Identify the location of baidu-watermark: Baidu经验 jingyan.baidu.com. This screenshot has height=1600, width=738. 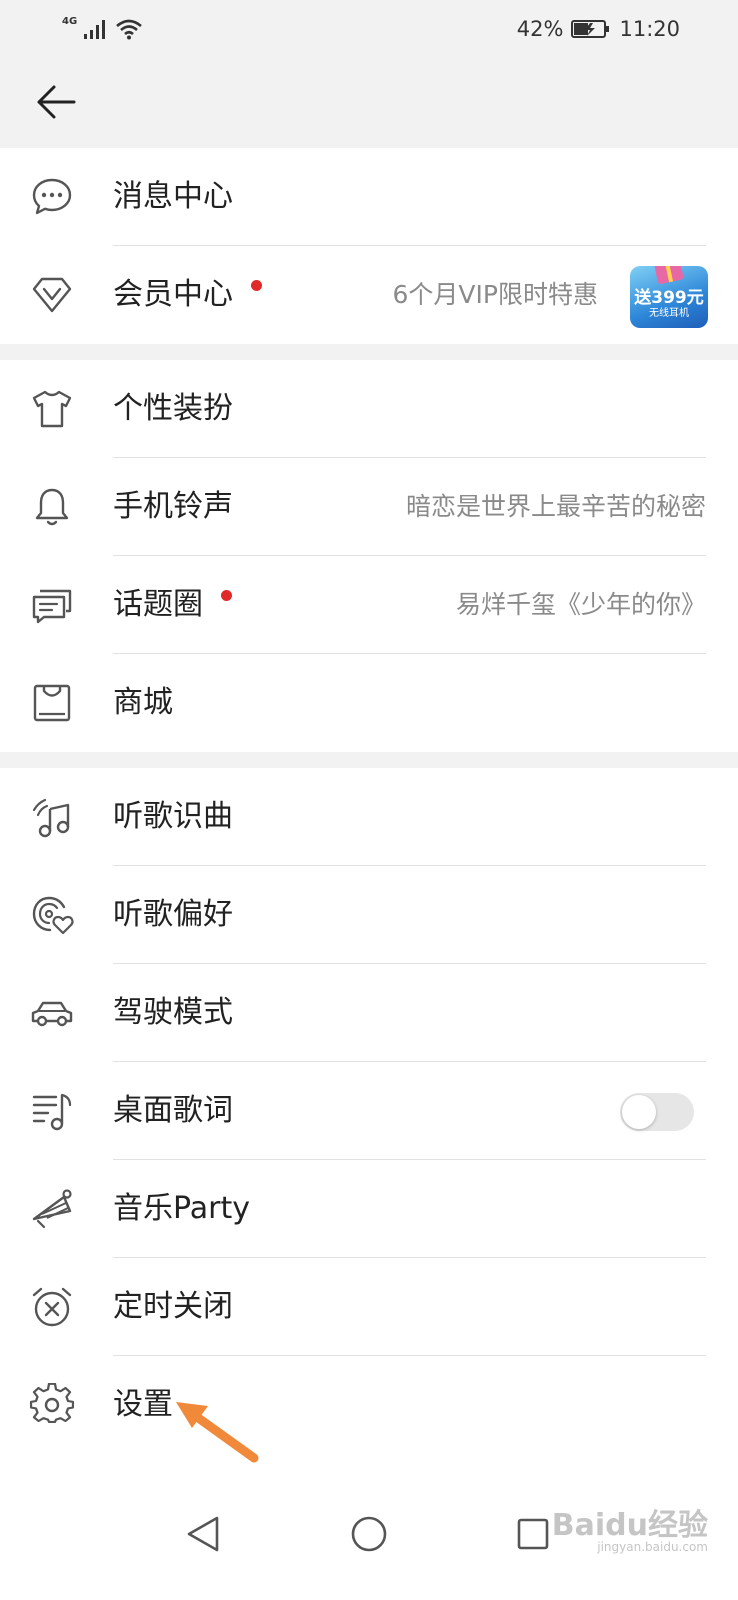
(629, 1527).